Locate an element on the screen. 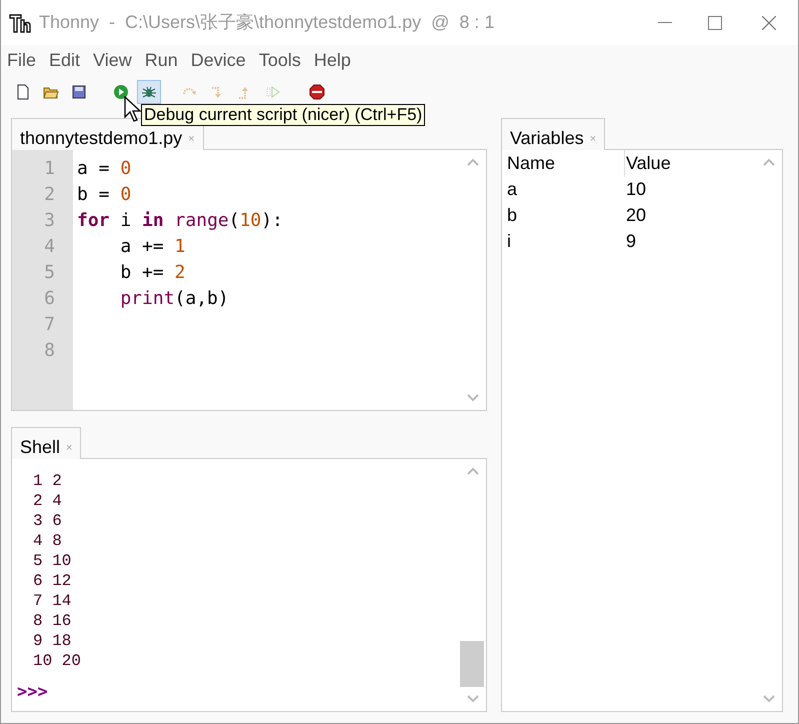  menu-item: Help is located at coordinates (332, 60).